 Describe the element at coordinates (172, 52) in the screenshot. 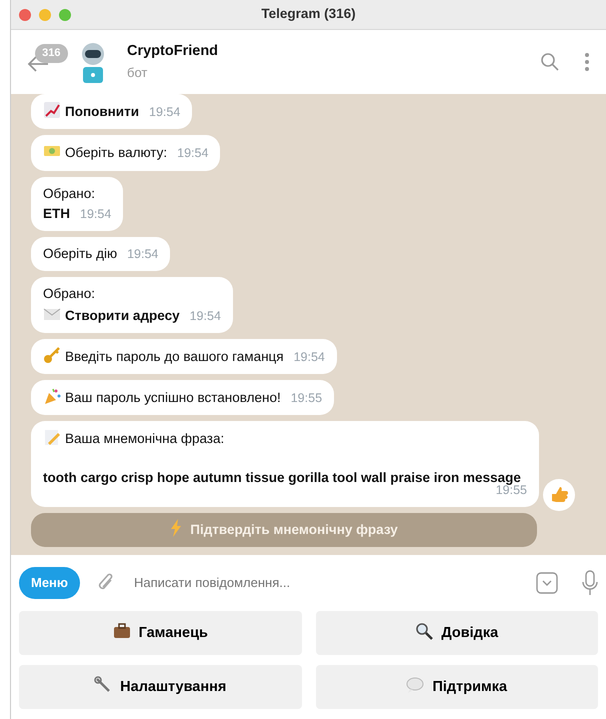

I see `chat-name: CryptoFriend` at that location.